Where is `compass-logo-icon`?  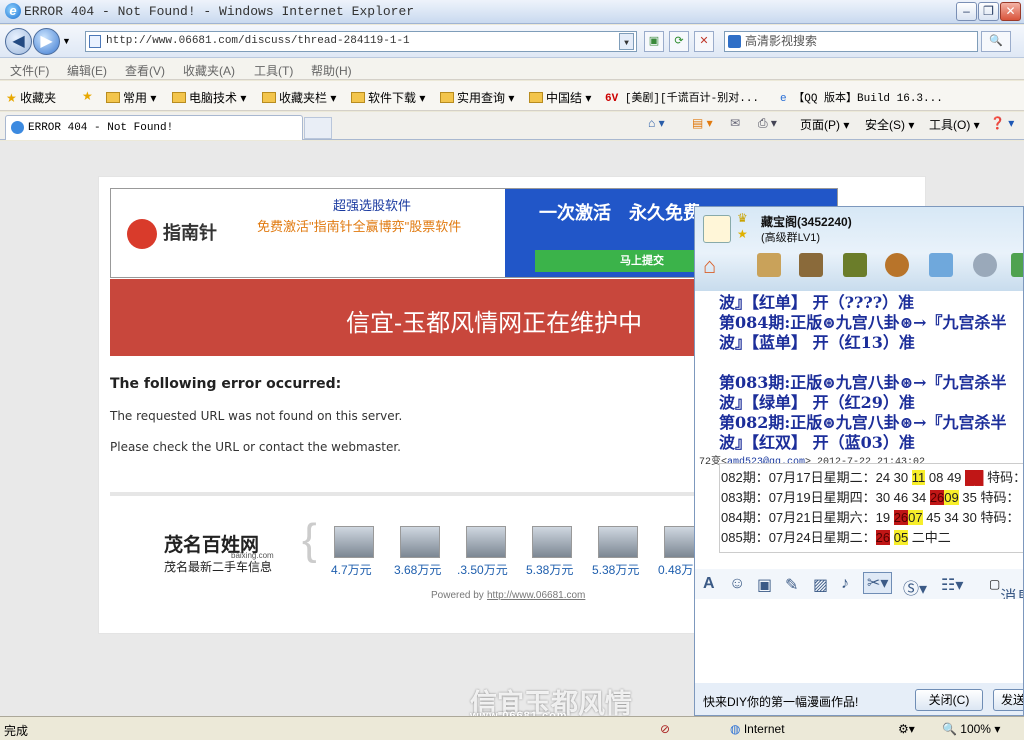
compass-logo-icon is located at coordinates (142, 234).